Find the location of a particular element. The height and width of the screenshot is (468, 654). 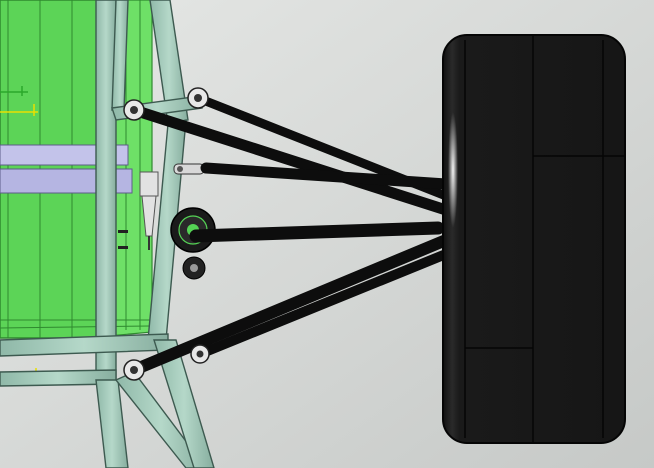

lower-wishbone-front-link is located at coordinates (317, 232).